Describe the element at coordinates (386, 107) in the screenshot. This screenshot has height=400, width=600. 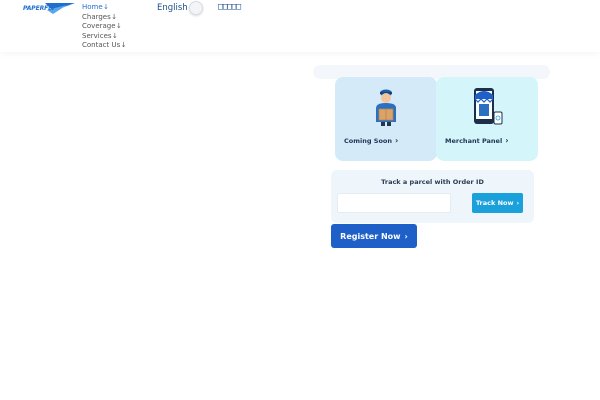
I see `delivery-man-icon` at that location.